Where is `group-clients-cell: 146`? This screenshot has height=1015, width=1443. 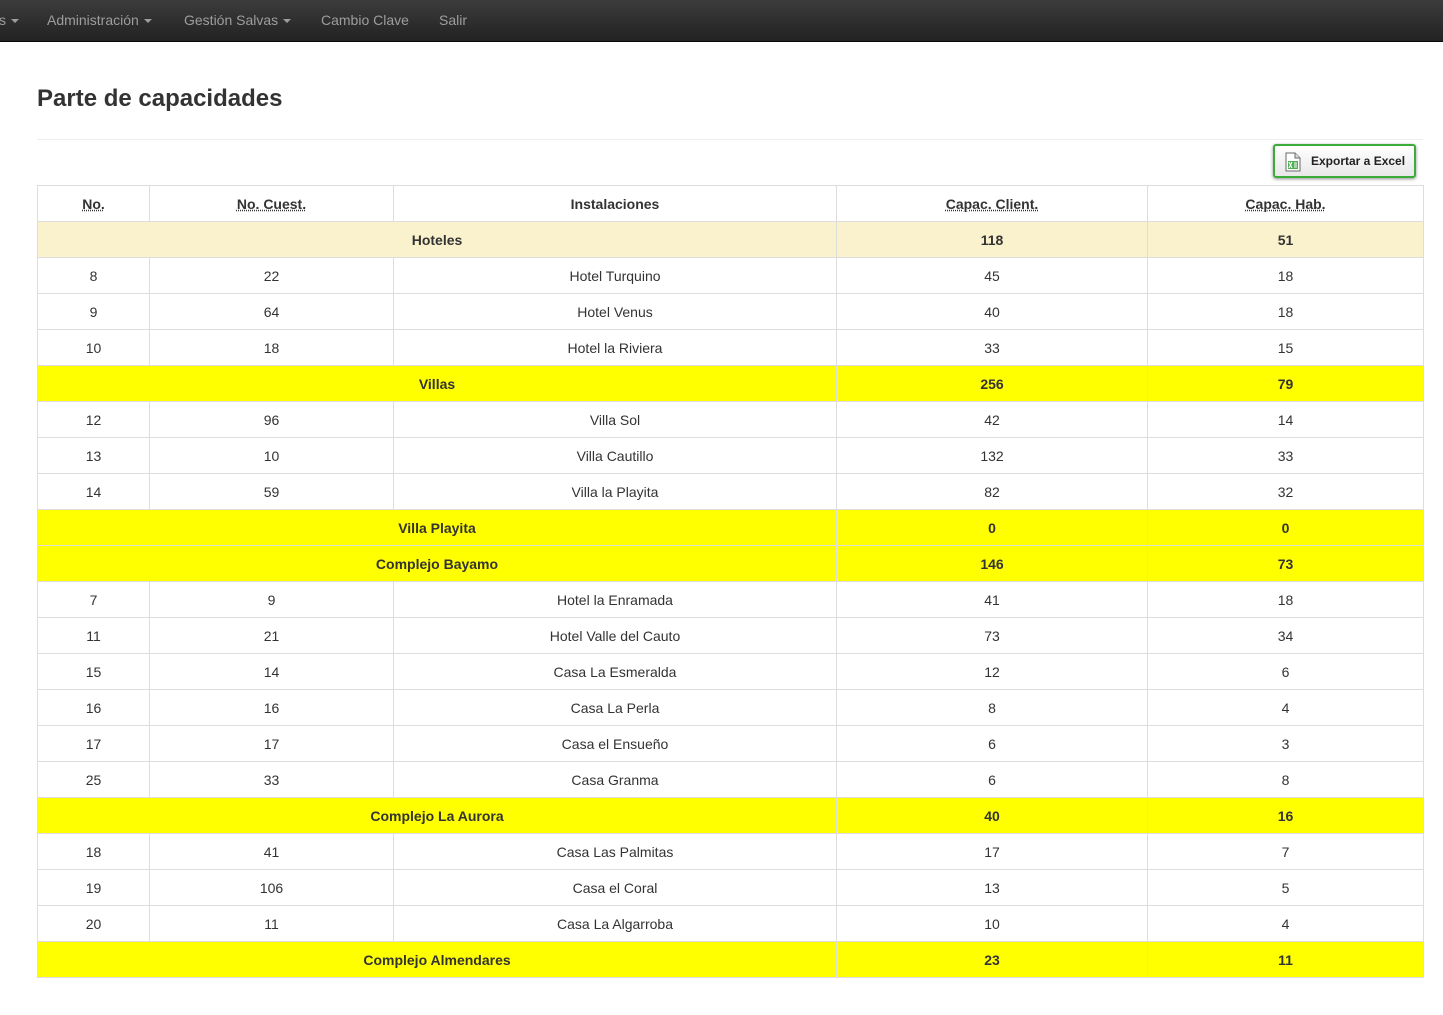
group-clients-cell: 146 is located at coordinates (992, 563).